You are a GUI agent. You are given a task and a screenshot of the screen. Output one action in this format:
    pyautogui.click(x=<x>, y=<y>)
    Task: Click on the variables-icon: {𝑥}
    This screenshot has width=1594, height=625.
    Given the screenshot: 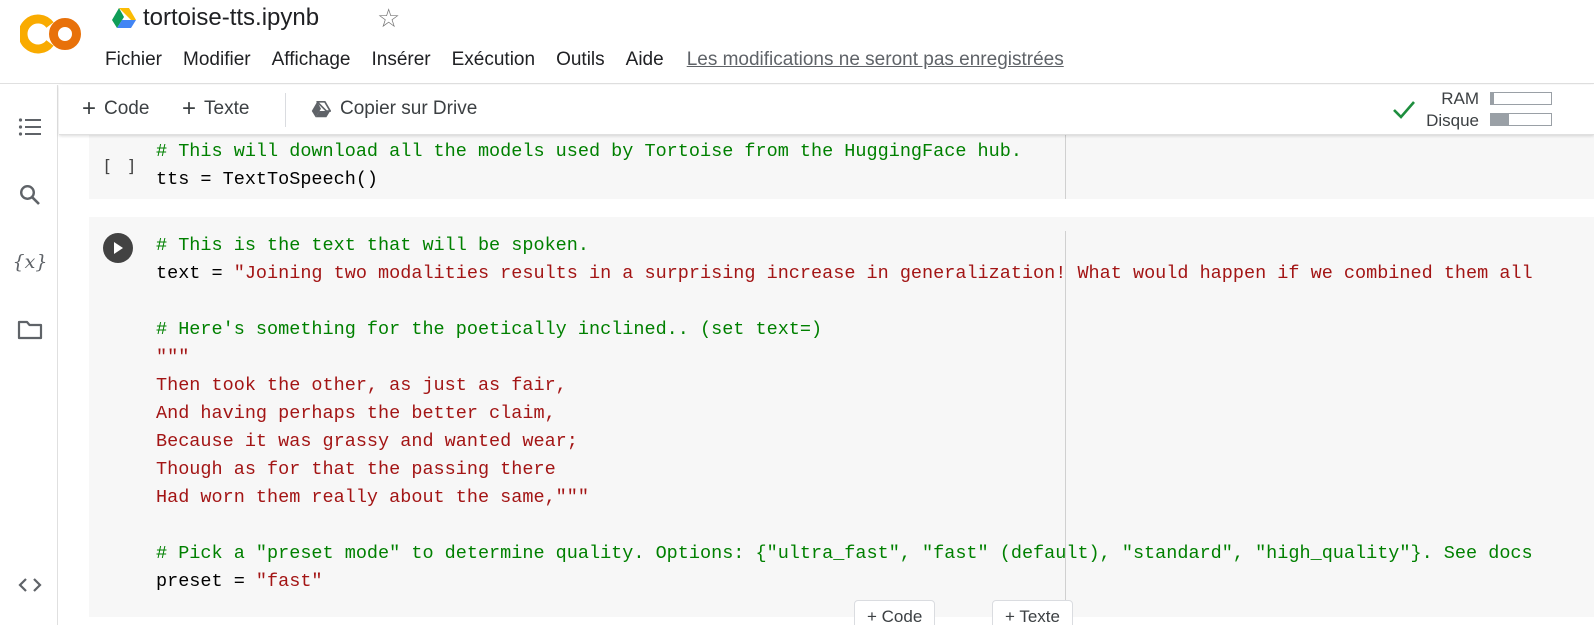 What is the action you would take?
    pyautogui.click(x=30, y=262)
    